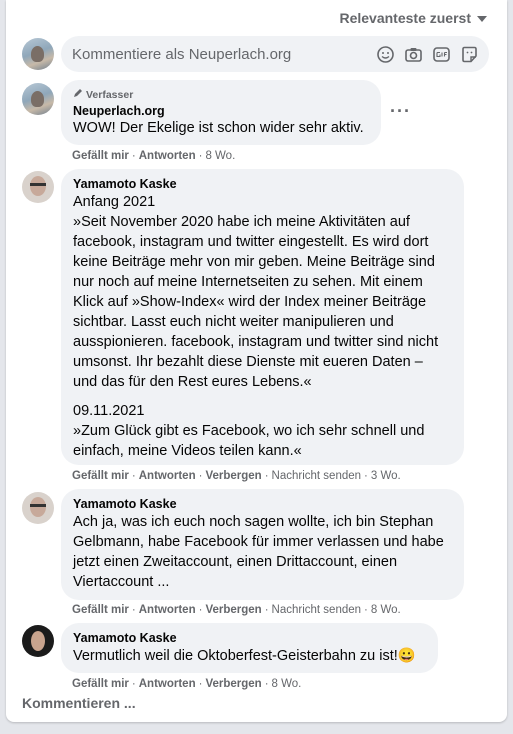  Describe the element at coordinates (469, 54) in the screenshot. I see `sticker-icon` at that location.